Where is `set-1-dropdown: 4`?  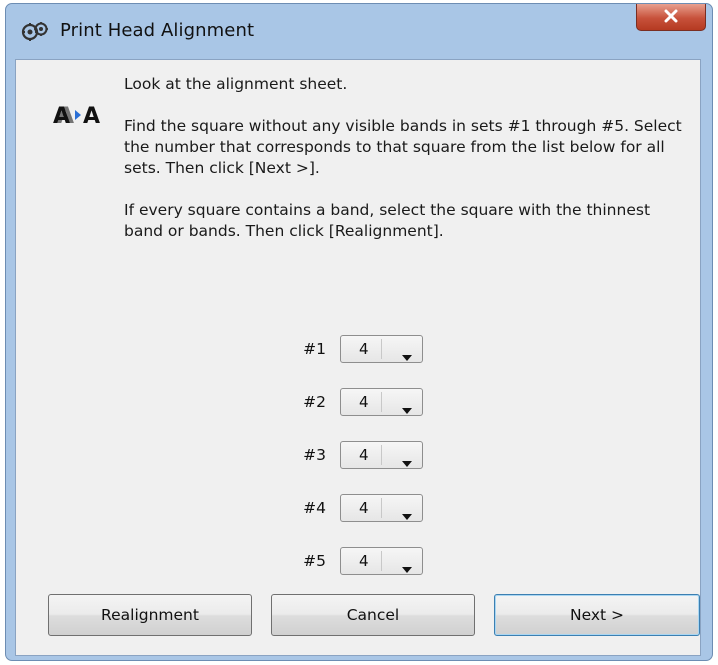
set-1-dropdown: 4 is located at coordinates (381, 349).